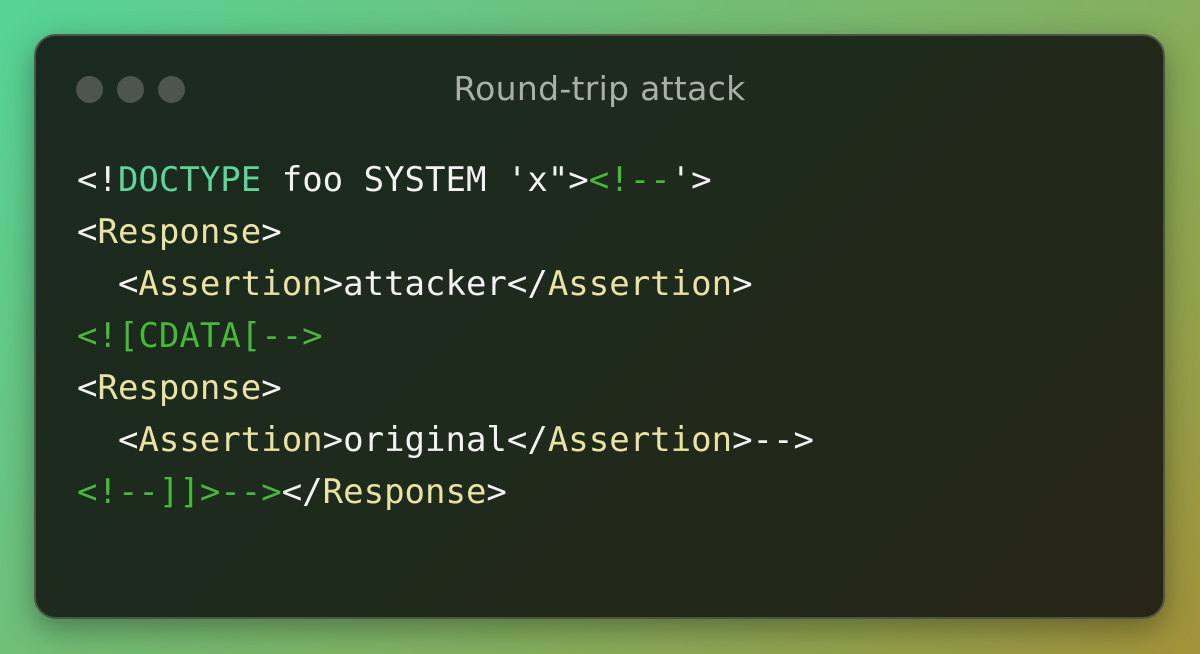  I want to click on code-comment: <!--, so click(629, 180).